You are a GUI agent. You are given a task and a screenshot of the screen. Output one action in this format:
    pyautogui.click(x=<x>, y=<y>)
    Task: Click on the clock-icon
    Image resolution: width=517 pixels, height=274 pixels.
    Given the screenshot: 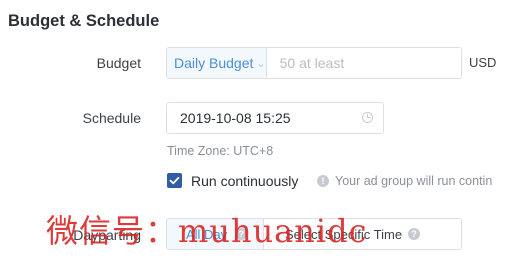 What is the action you would take?
    pyautogui.click(x=367, y=117)
    